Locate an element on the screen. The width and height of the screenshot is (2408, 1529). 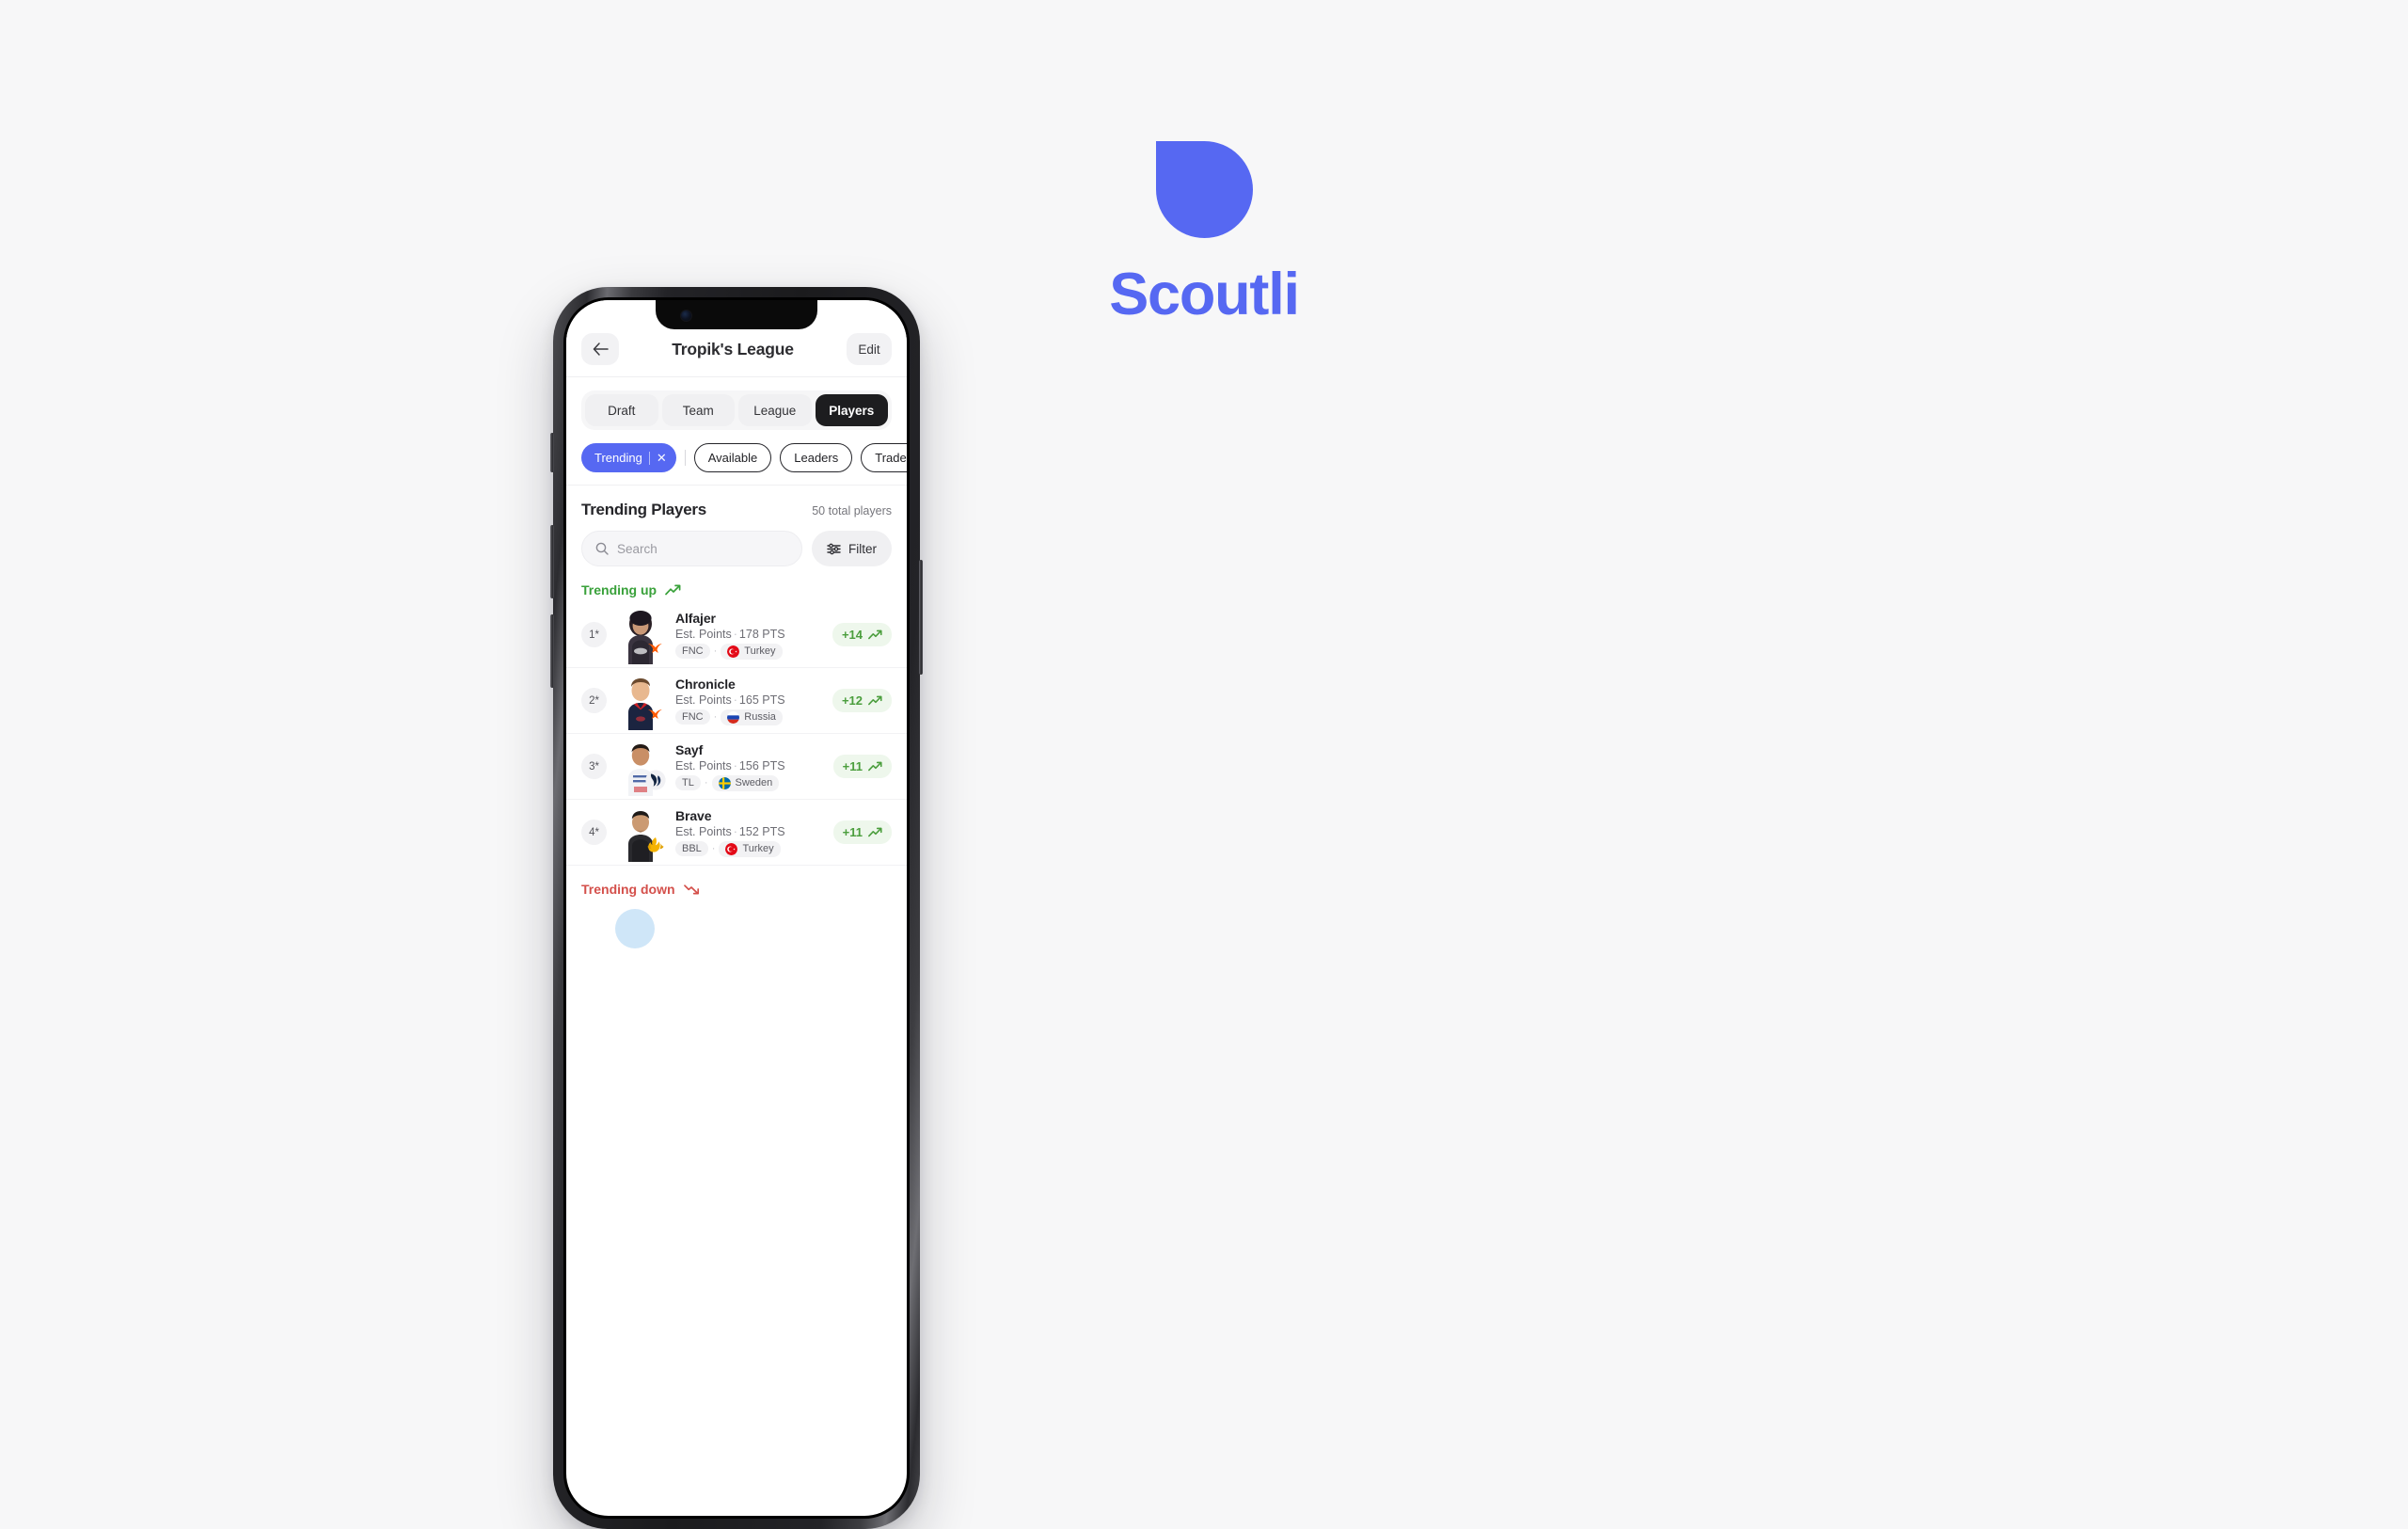
chip-trade: Trade is located at coordinates (884, 458).